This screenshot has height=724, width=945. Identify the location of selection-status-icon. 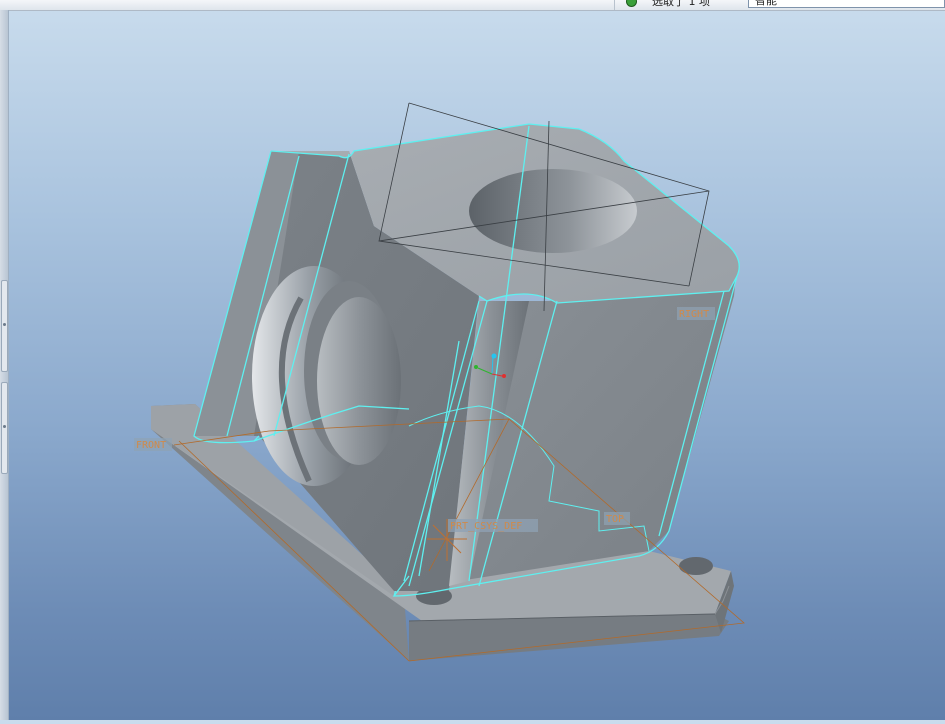
(631, 3).